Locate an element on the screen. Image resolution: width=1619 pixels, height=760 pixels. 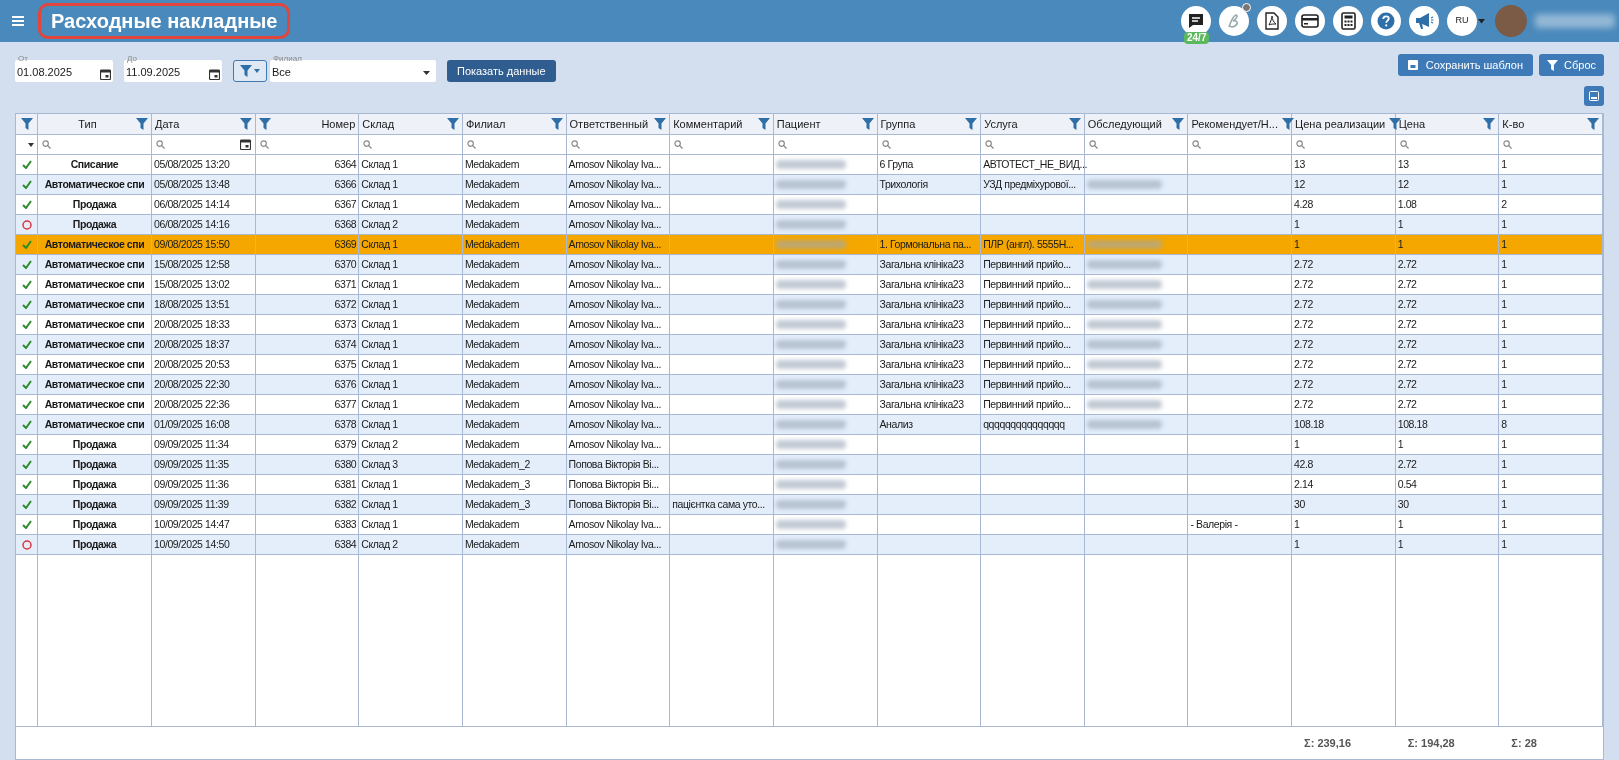
table-row: Автоматическое спи 20/08/2025 22:30 6376 Склад 1 Medakadem Amosov Nikolay Iva... Загальна клініка23 Первинний прийо... 2.72 2.72 1 is located at coordinates (809, 385).